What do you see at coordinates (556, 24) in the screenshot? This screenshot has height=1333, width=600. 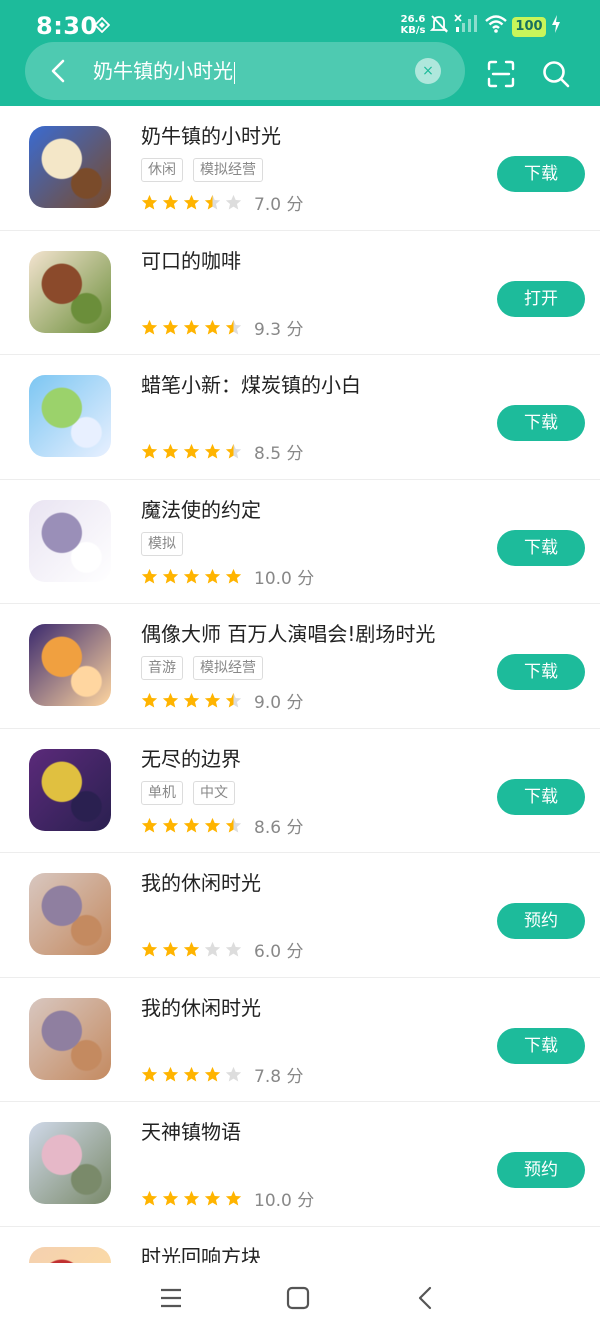 I see `charging-icon` at bounding box center [556, 24].